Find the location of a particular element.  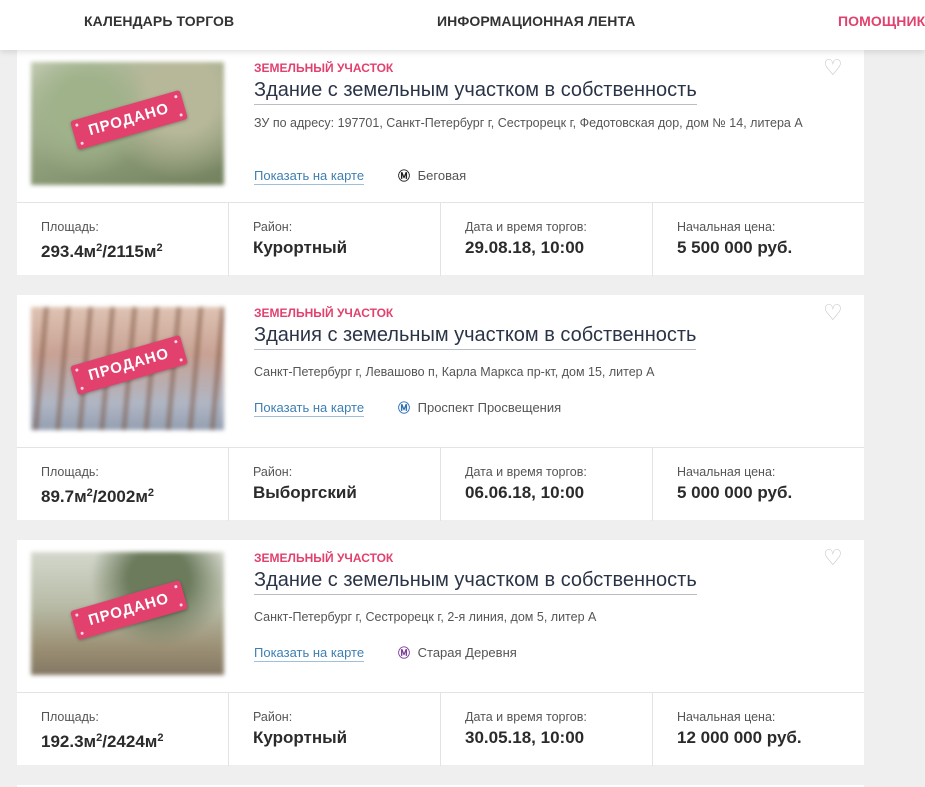

stat-start-price: Начальная цена: 12 000 000 руб. is located at coordinates (758, 729).